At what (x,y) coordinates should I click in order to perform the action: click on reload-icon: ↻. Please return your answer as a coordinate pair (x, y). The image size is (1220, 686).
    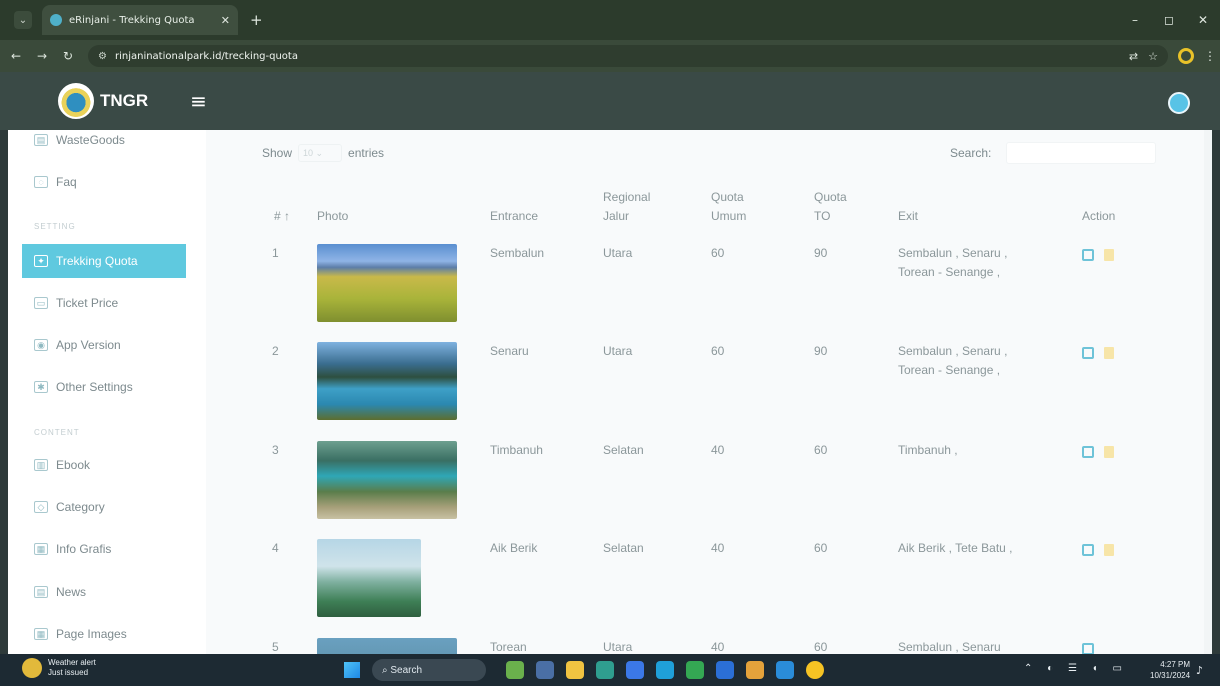
    Looking at the image, I should click on (68, 56).